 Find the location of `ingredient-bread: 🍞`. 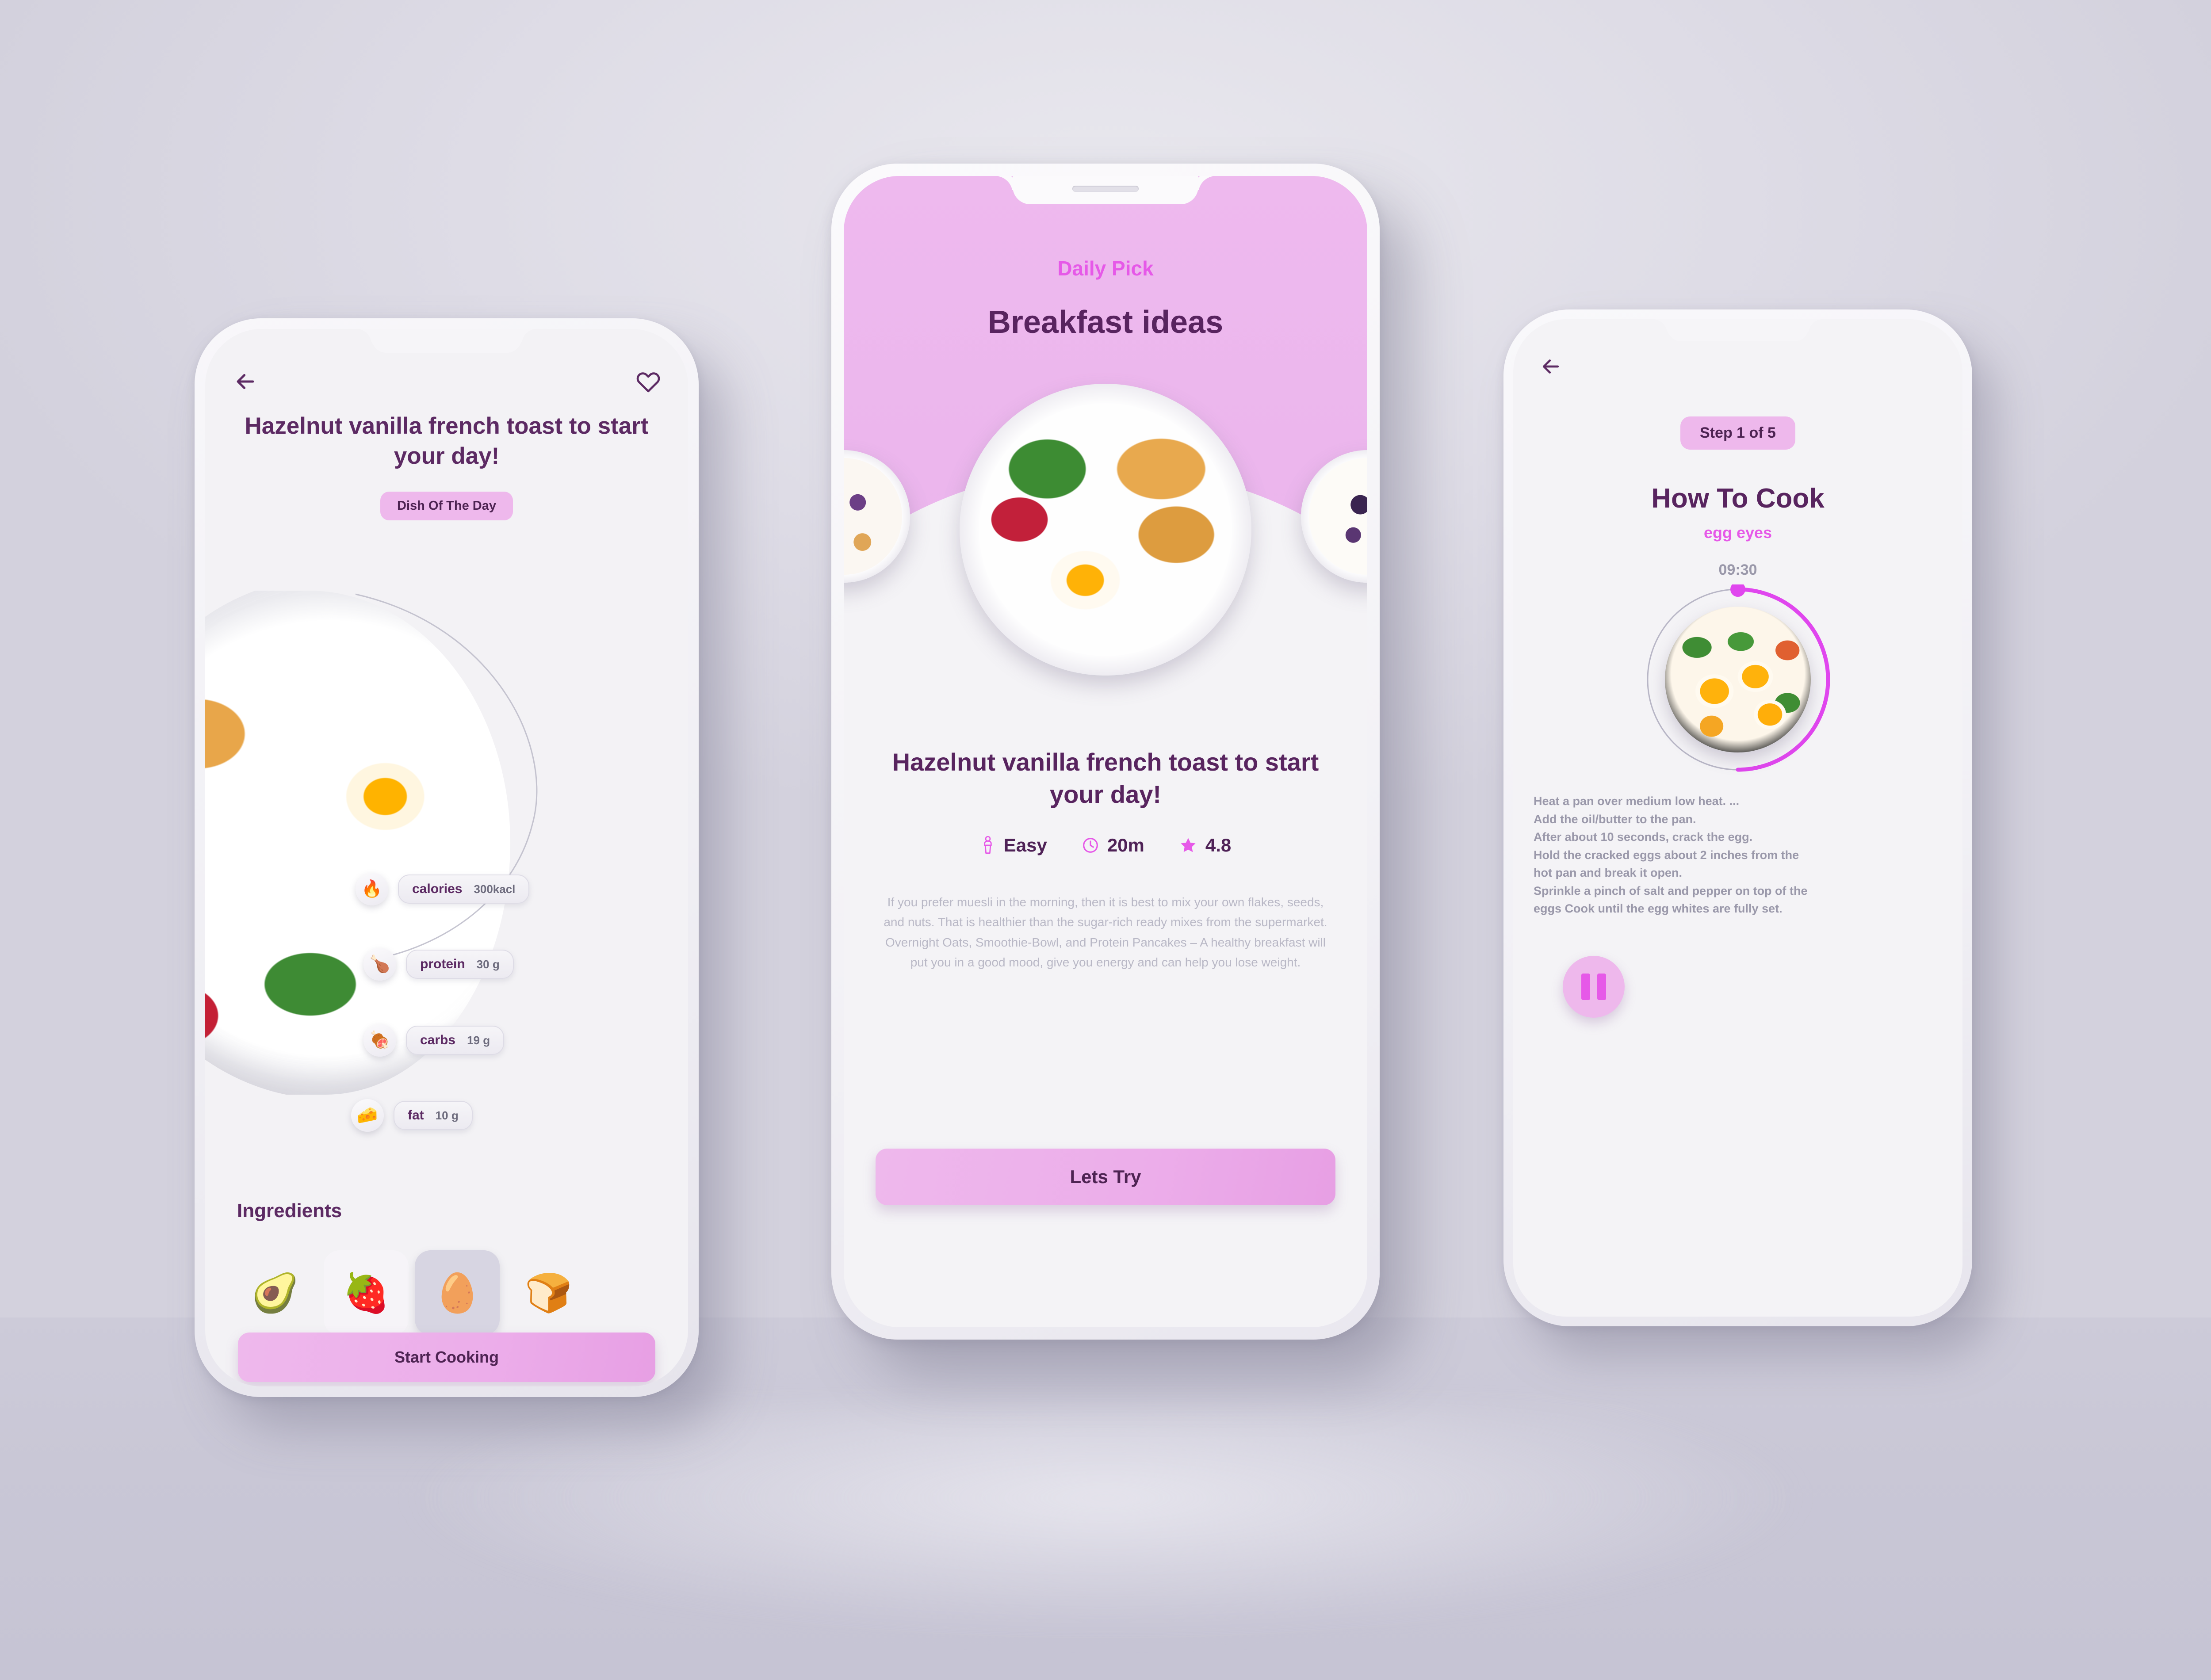

ingredient-bread: 🍞 is located at coordinates (548, 1292).